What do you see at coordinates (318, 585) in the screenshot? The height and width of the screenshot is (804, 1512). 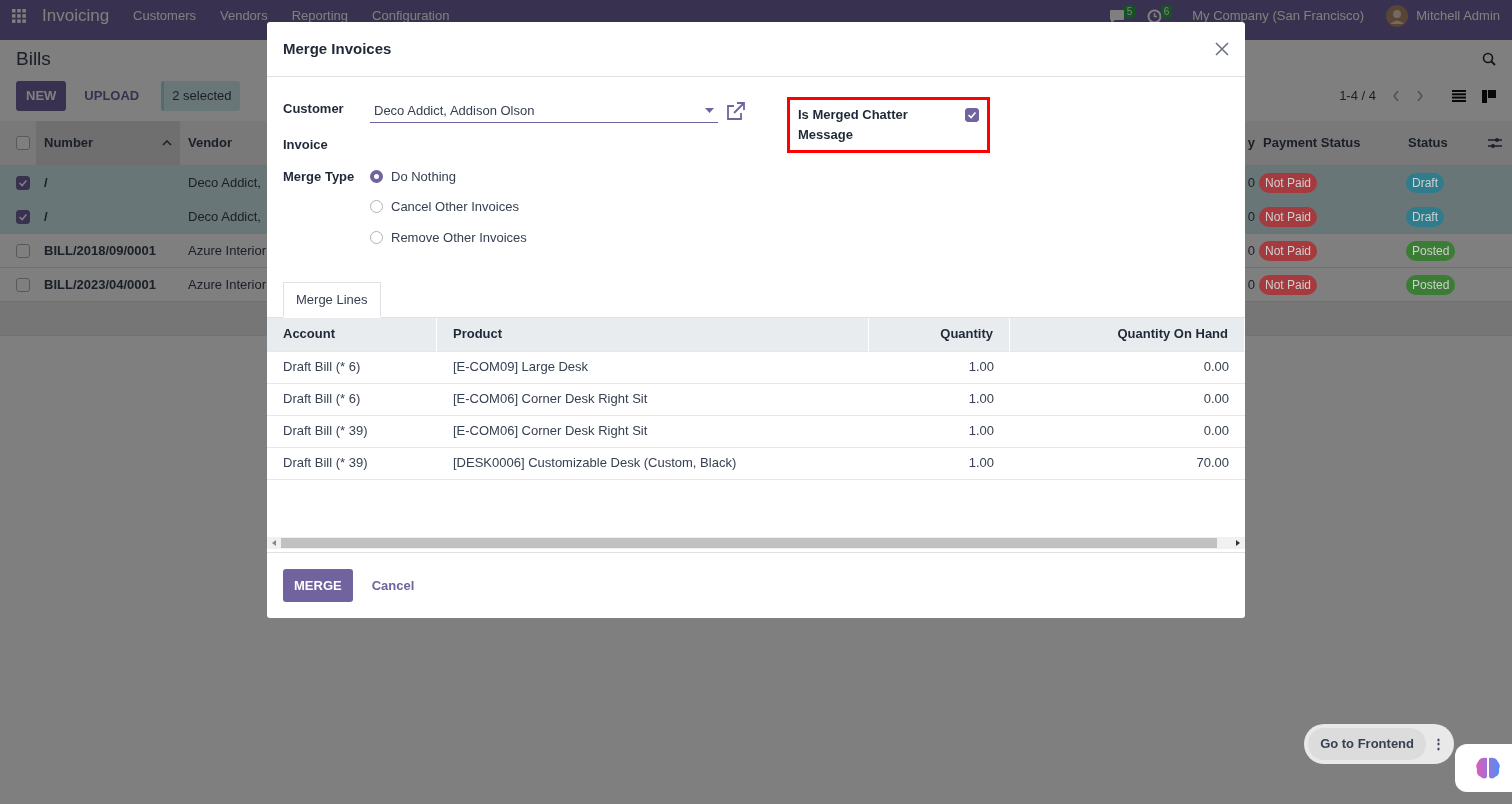 I see `dialog-button: MERGE` at bounding box center [318, 585].